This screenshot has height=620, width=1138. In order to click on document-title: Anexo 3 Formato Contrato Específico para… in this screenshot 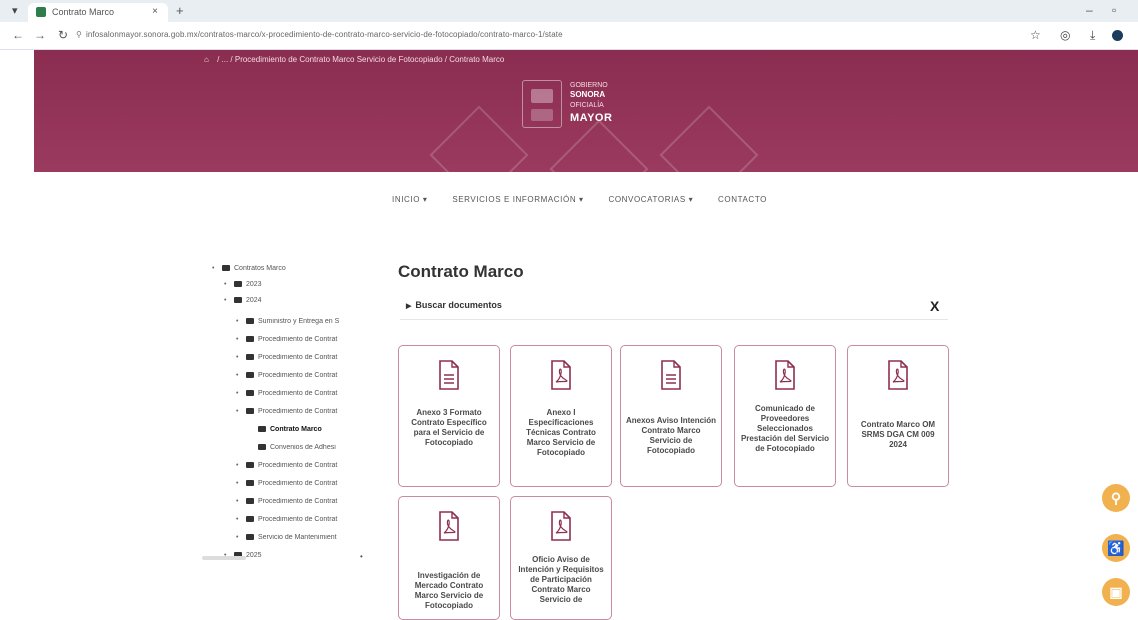, I will do `click(449, 427)`.